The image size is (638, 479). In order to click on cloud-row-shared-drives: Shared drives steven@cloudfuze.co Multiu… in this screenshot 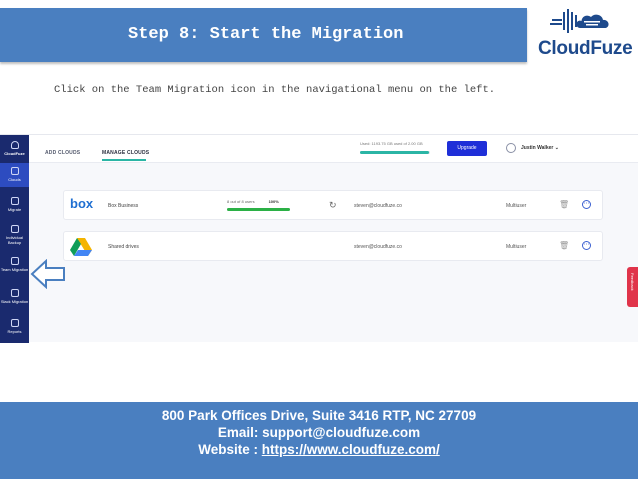, I will do `click(333, 246)`.